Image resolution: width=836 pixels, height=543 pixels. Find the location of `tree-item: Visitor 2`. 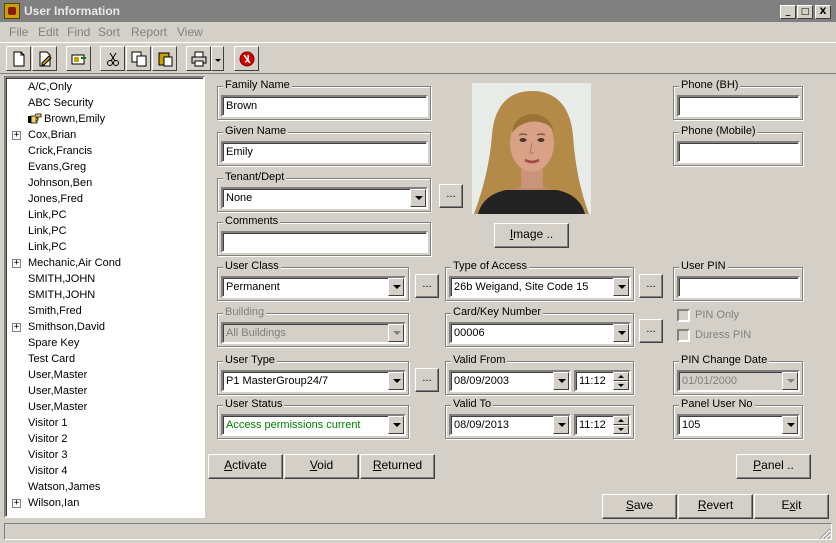

tree-item: Visitor 2 is located at coordinates (103, 439).